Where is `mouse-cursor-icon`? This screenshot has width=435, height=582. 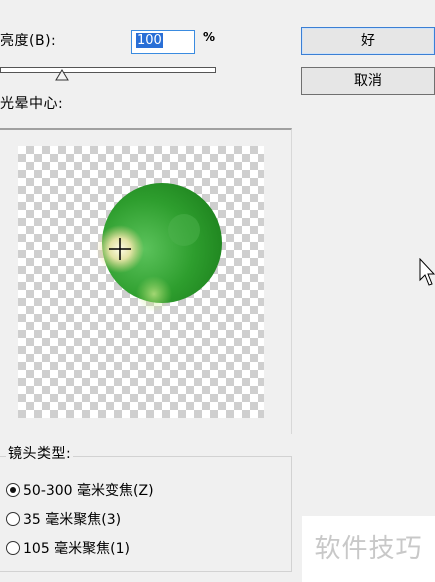
mouse-cursor-icon is located at coordinates (427, 272).